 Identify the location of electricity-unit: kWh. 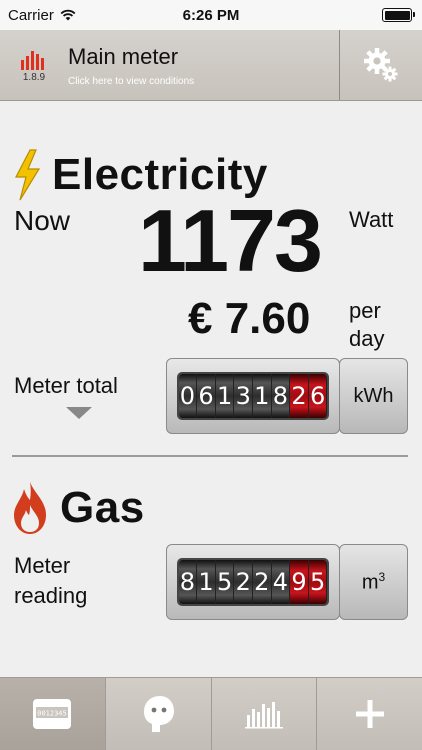
(373, 395).